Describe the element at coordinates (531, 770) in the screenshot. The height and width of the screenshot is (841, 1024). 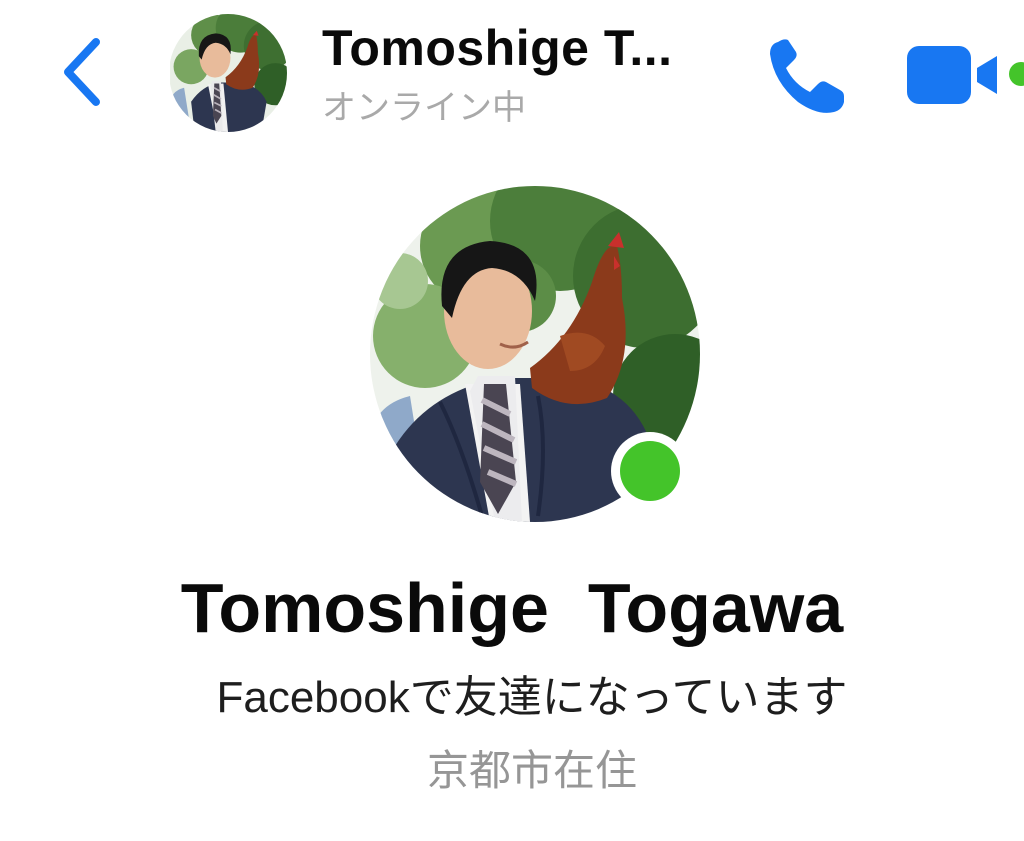
I see `location-text: 京都市在住` at that location.